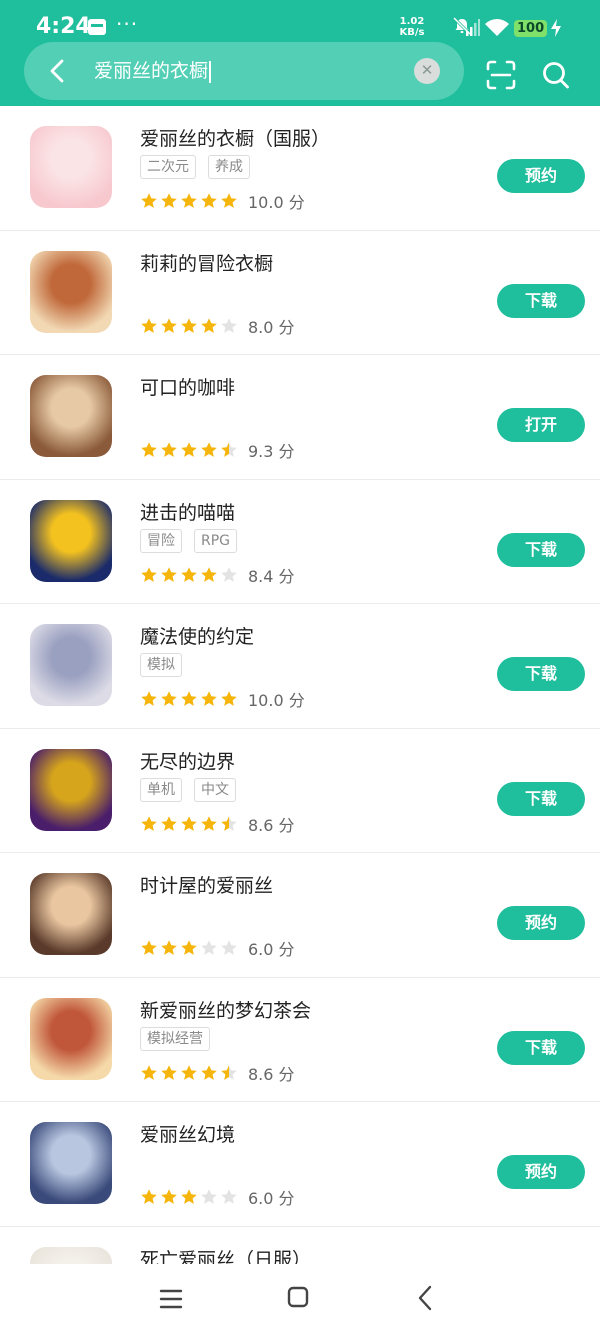 The image size is (600, 1333). What do you see at coordinates (271, 451) in the screenshot?
I see `rating-score: 9.3 分` at bounding box center [271, 451].